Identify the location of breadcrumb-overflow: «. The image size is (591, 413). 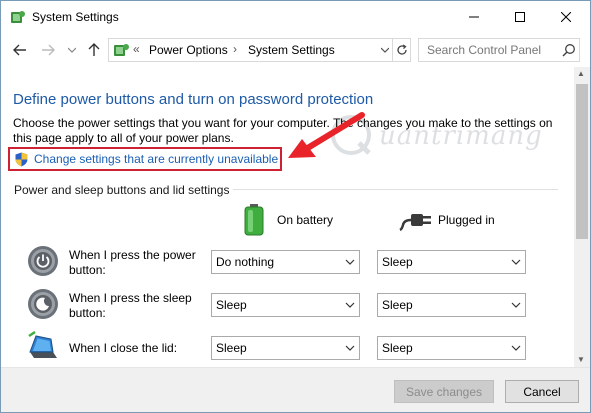
(136, 49).